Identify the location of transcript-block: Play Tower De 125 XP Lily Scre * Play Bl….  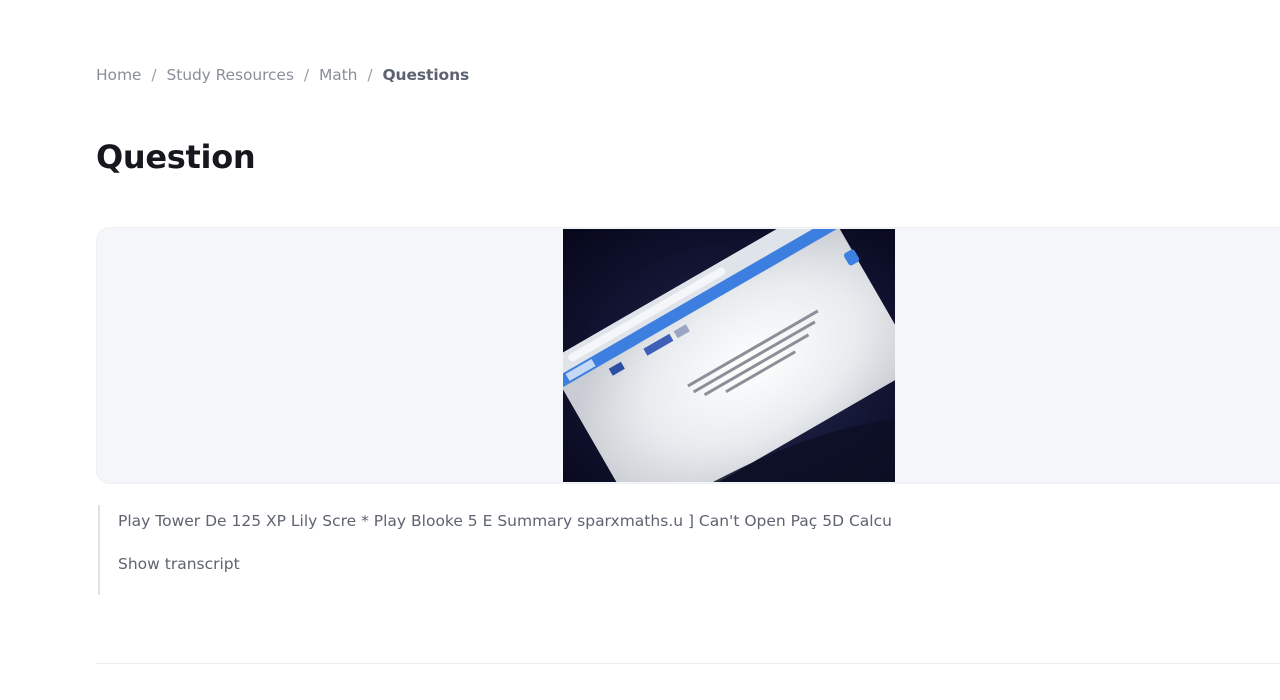
(689, 550).